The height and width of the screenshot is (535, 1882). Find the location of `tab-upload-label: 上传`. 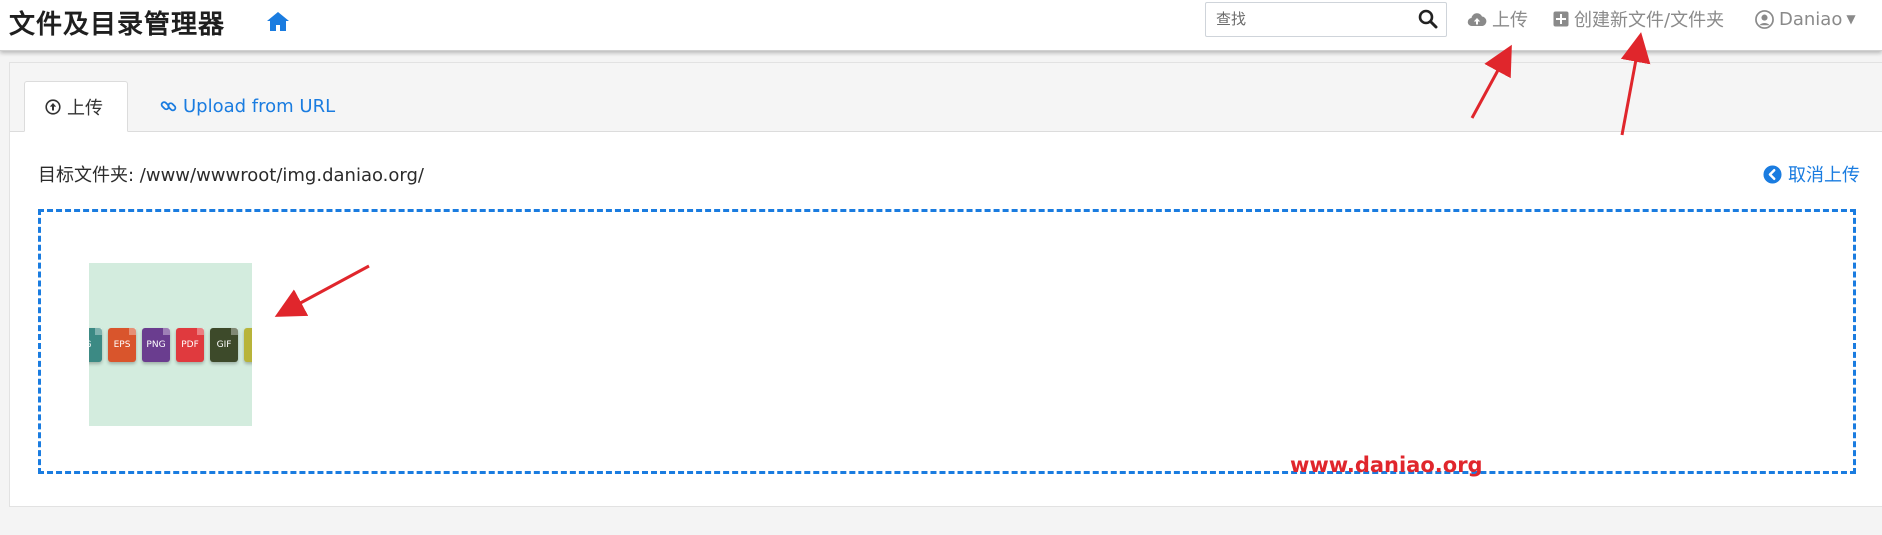

tab-upload-label: 上传 is located at coordinates (85, 108).